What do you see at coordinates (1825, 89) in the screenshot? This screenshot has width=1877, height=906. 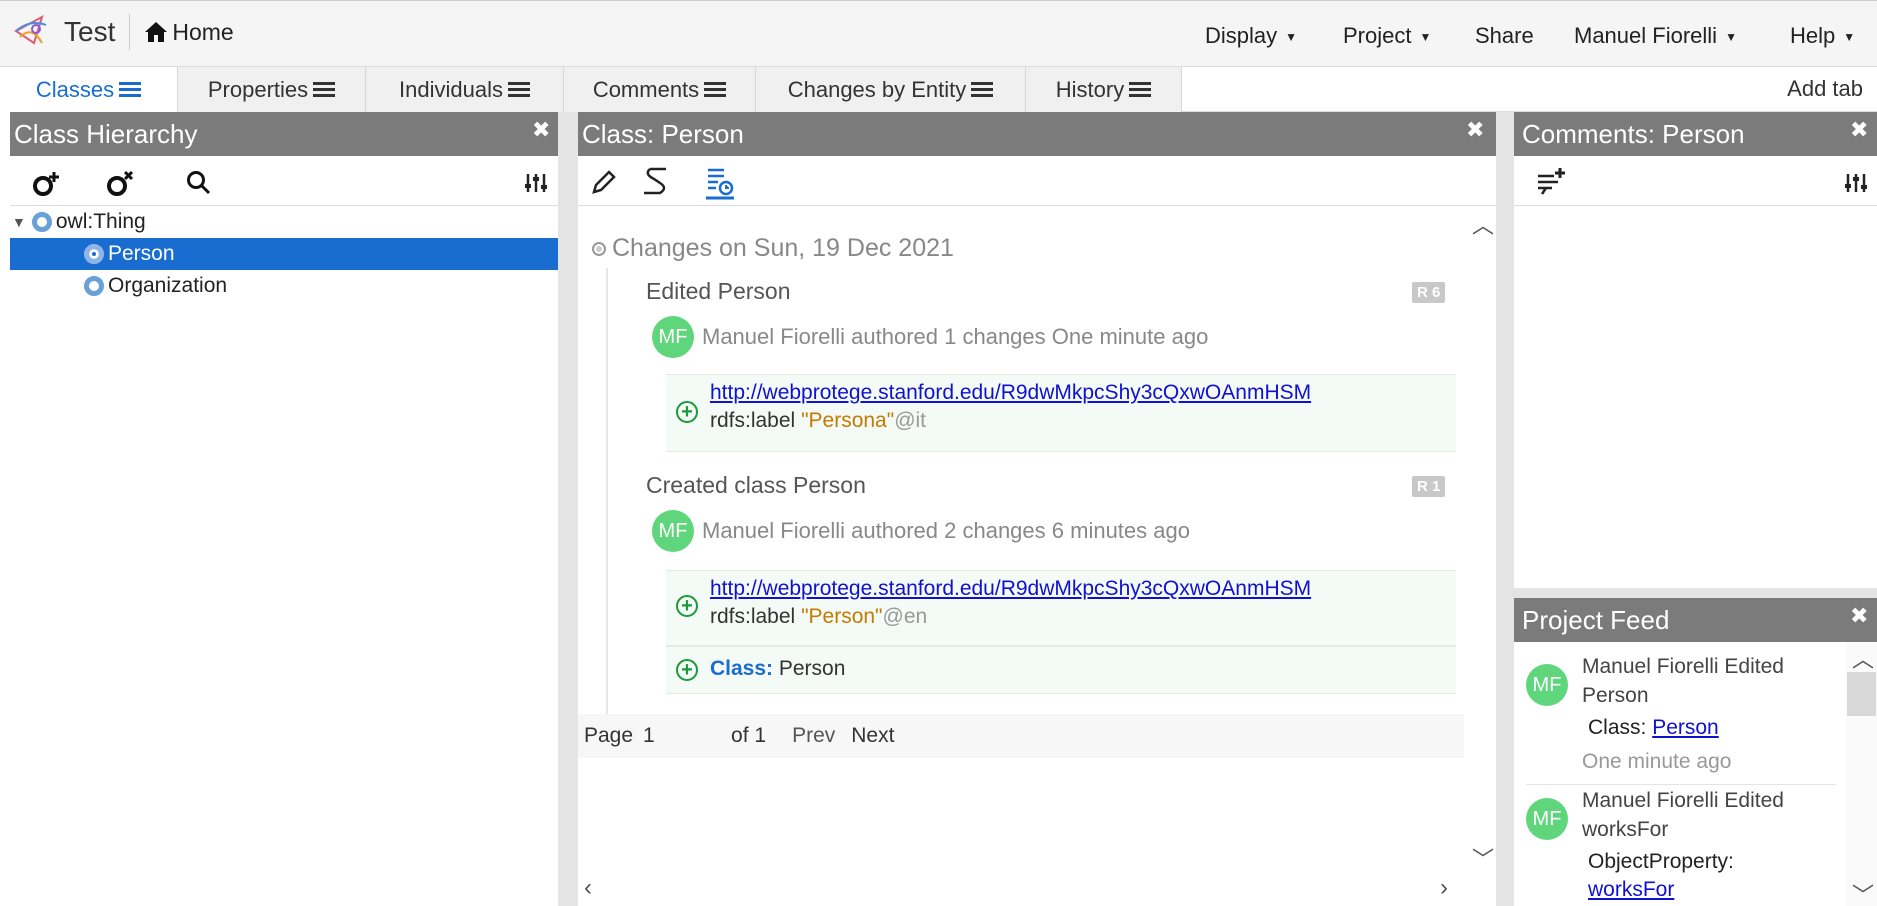 I see `add-tab-button: Add tab` at bounding box center [1825, 89].